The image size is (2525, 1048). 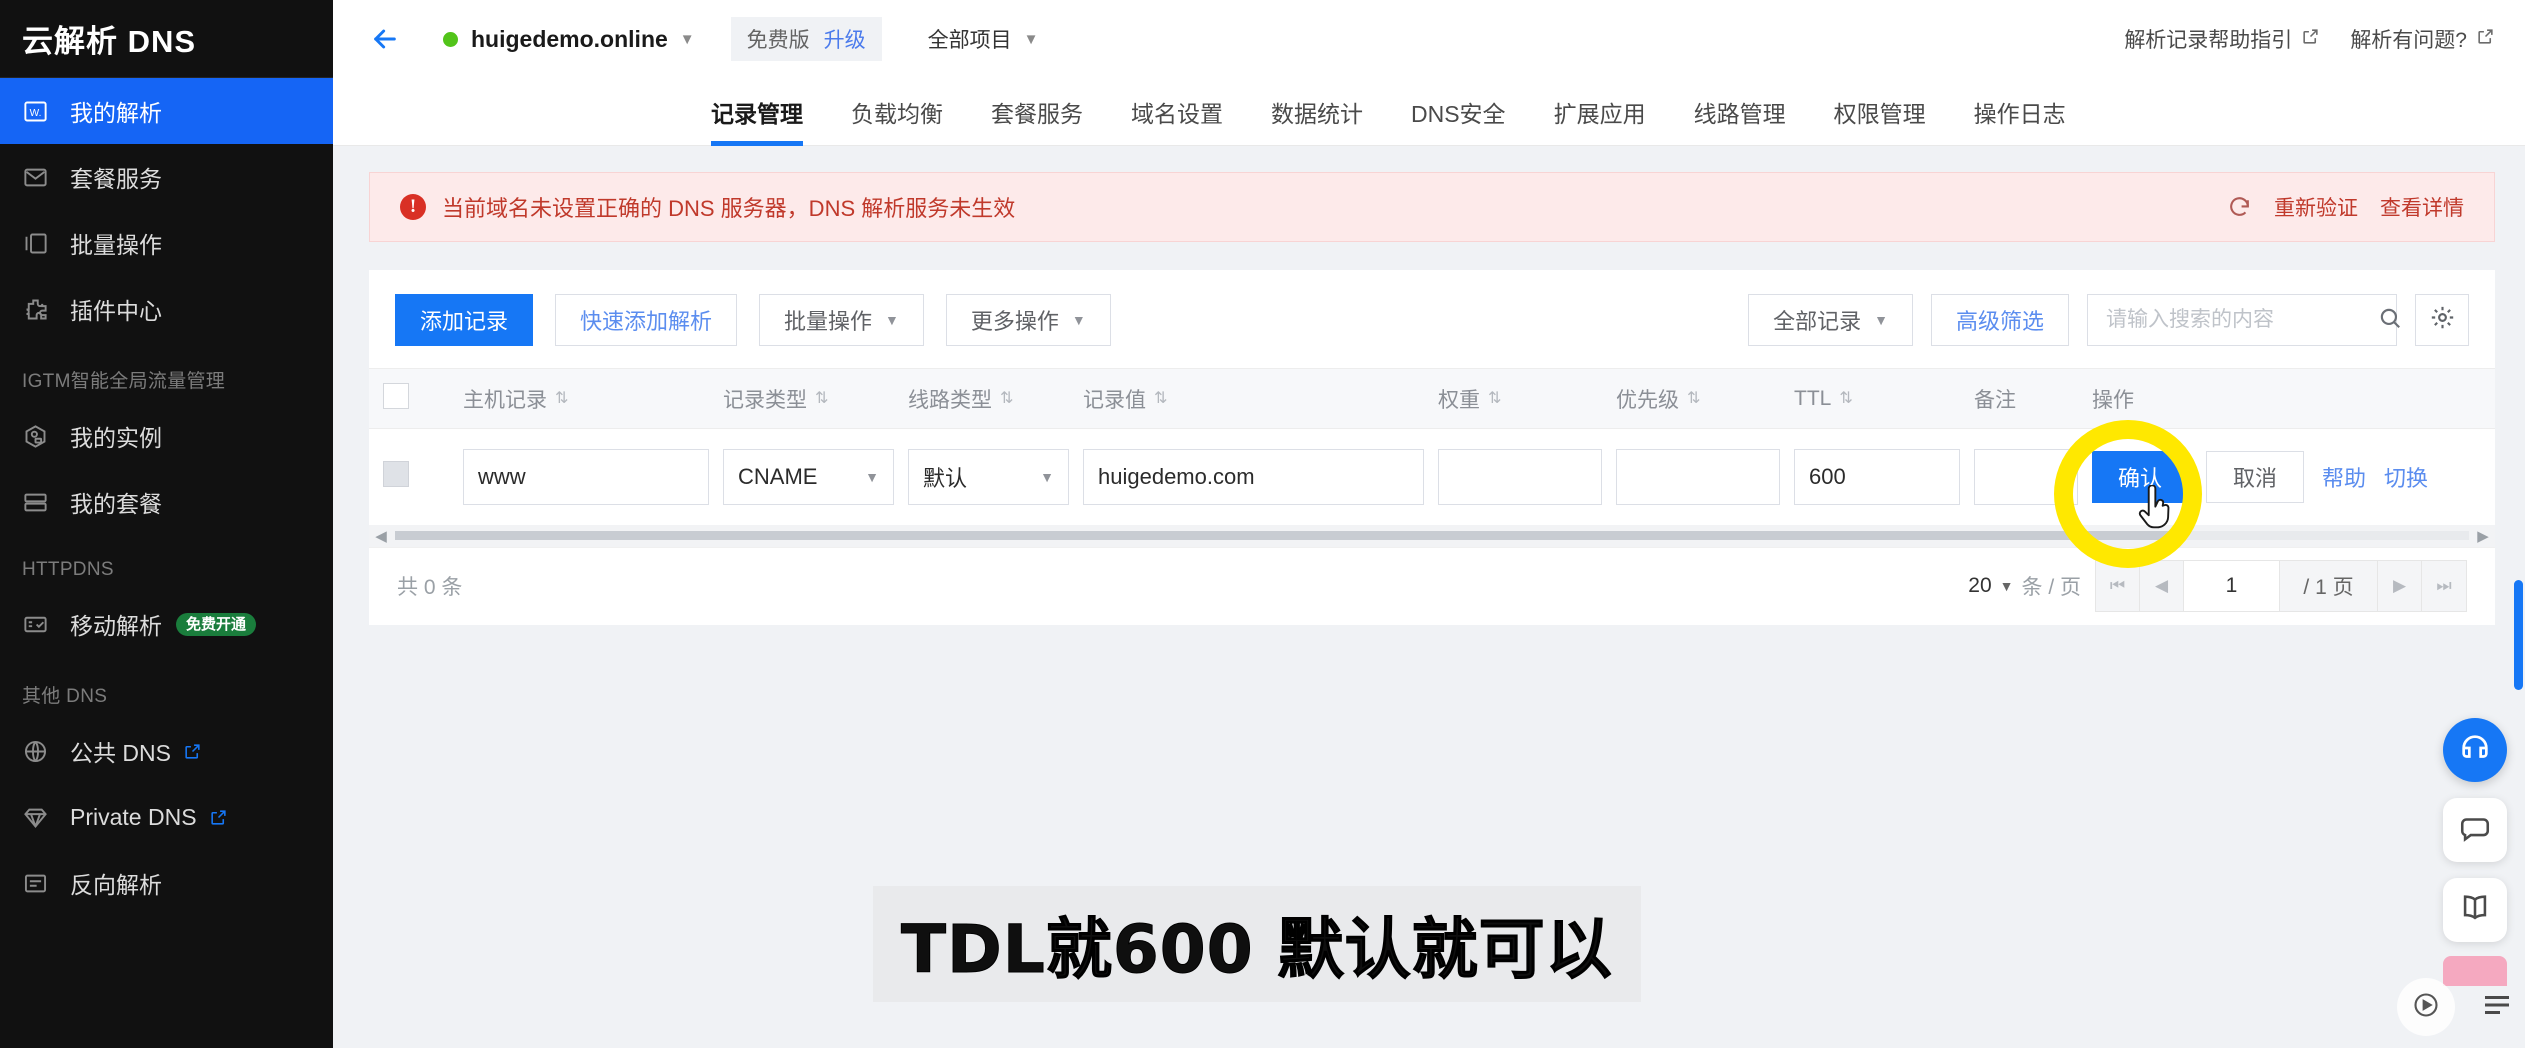 I want to click on first-page-button: ⏮, so click(x=2118, y=586).